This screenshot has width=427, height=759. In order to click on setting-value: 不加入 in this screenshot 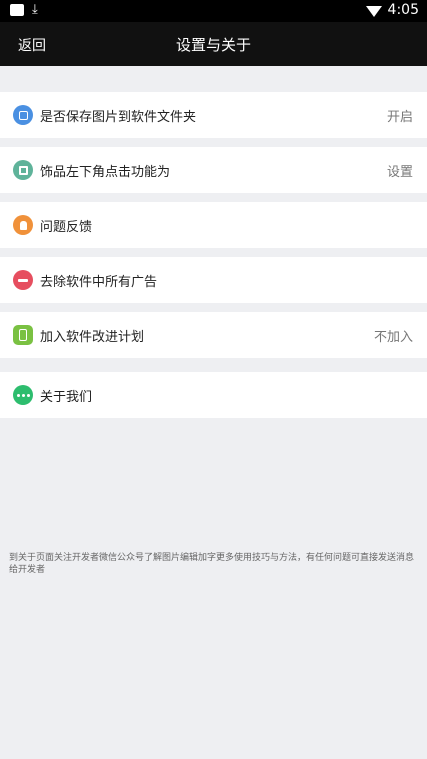, I will do `click(393, 337)`.